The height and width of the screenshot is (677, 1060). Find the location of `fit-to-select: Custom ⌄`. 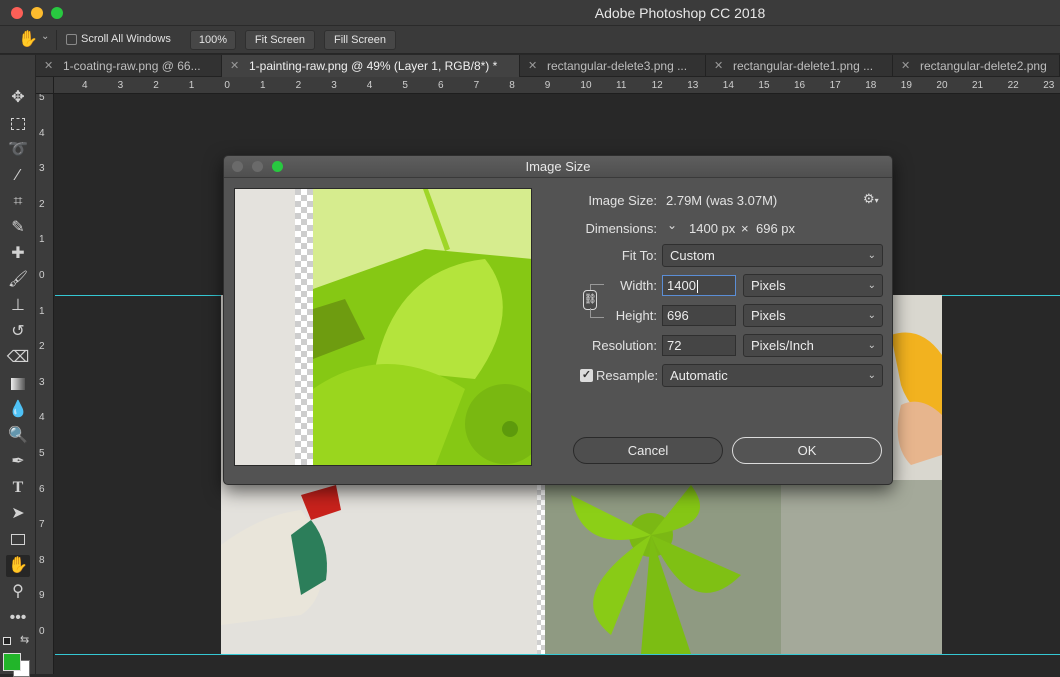

fit-to-select: Custom ⌄ is located at coordinates (772, 255).